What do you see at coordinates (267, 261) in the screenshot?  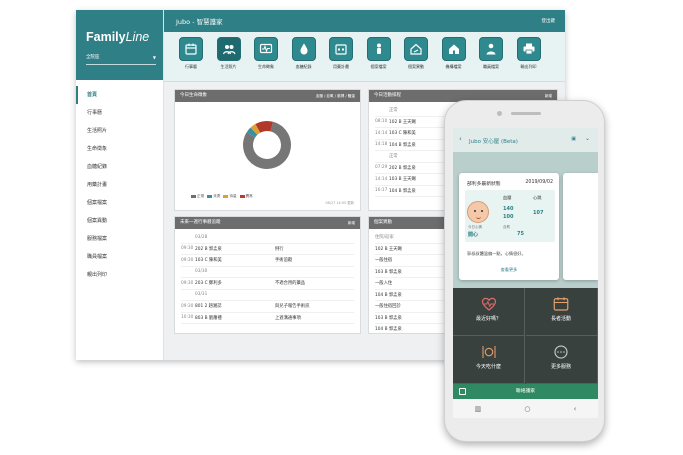 I see `table-row: 09:30 103 C 陳和美 手術追蹤` at bounding box center [267, 261].